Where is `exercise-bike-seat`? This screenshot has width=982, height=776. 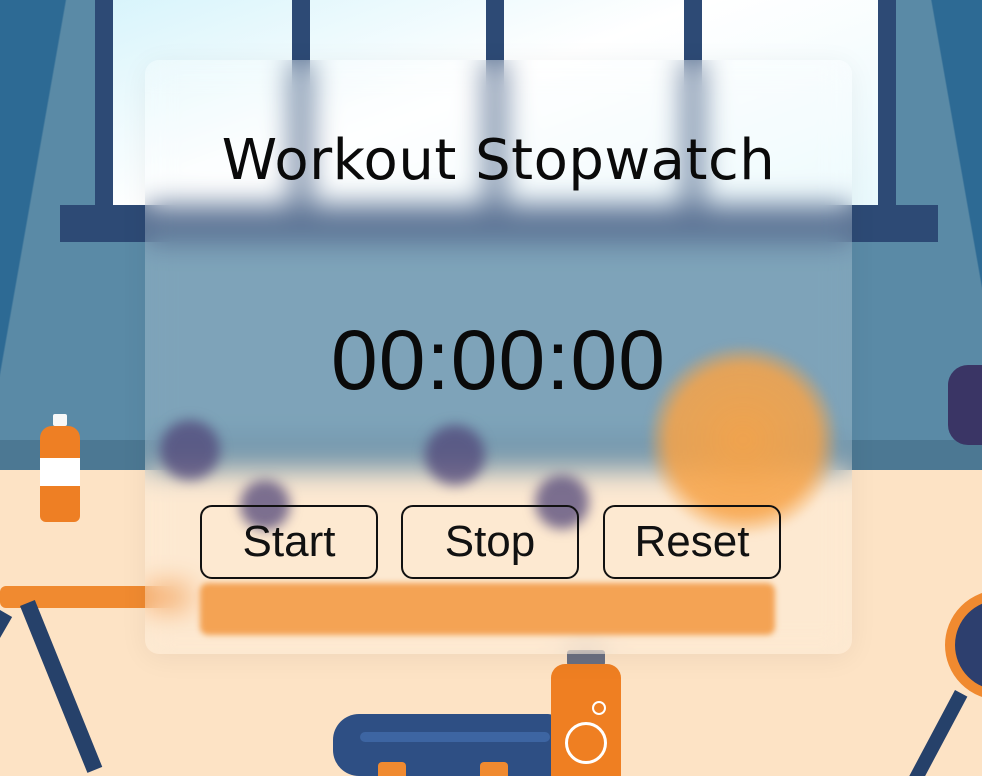 exercise-bike-seat is located at coordinates (965, 405).